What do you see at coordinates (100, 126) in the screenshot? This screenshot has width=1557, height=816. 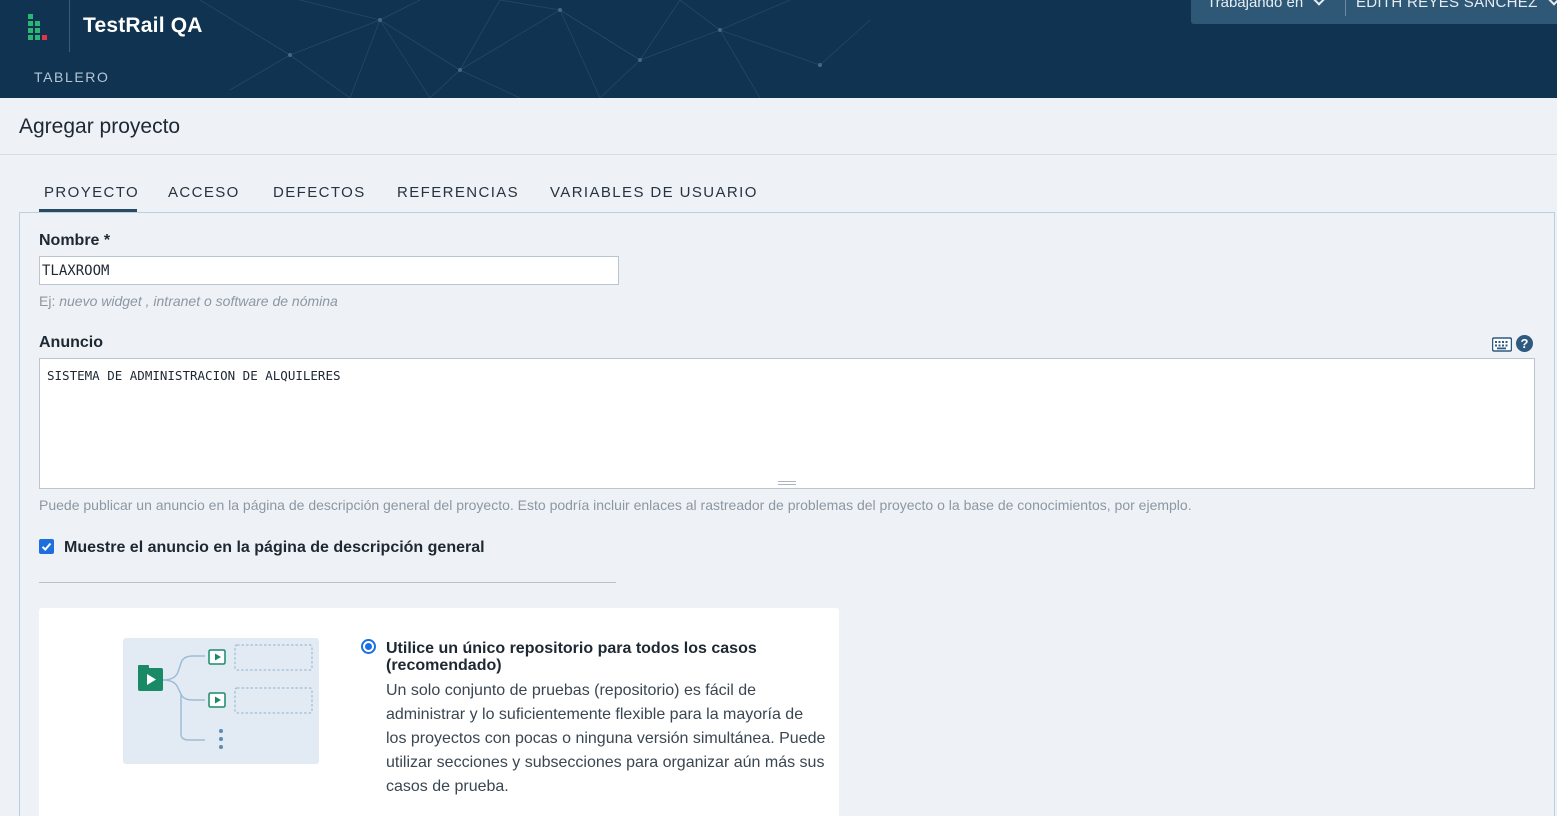 I see `page-title: Agregar proyecto` at bounding box center [100, 126].